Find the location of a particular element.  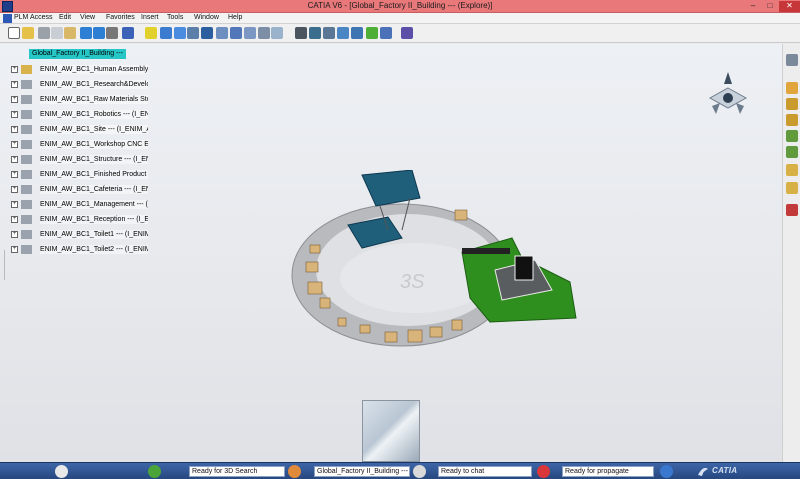

tree-item-label: ENIM_AW_BC1_Raw Materials Stoc is located at coordinates (94, 99).